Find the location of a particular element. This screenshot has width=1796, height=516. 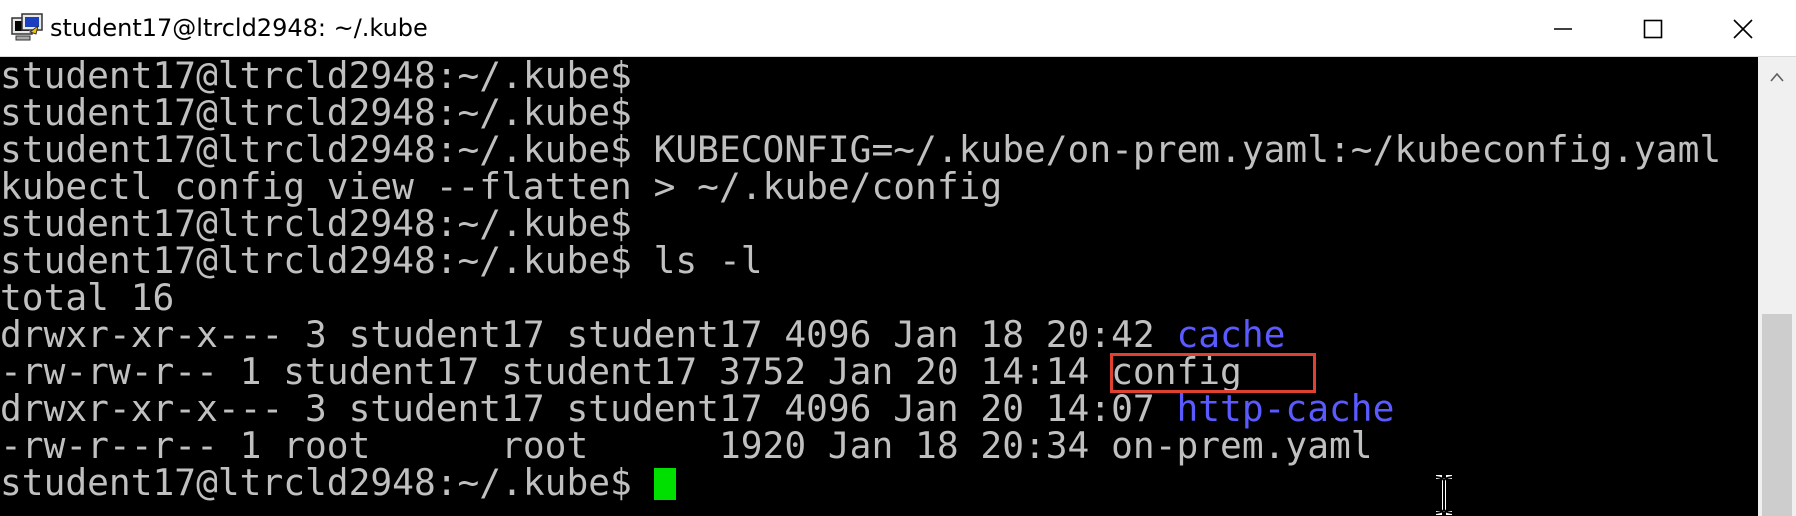

close-icon is located at coordinates (1743, 28).